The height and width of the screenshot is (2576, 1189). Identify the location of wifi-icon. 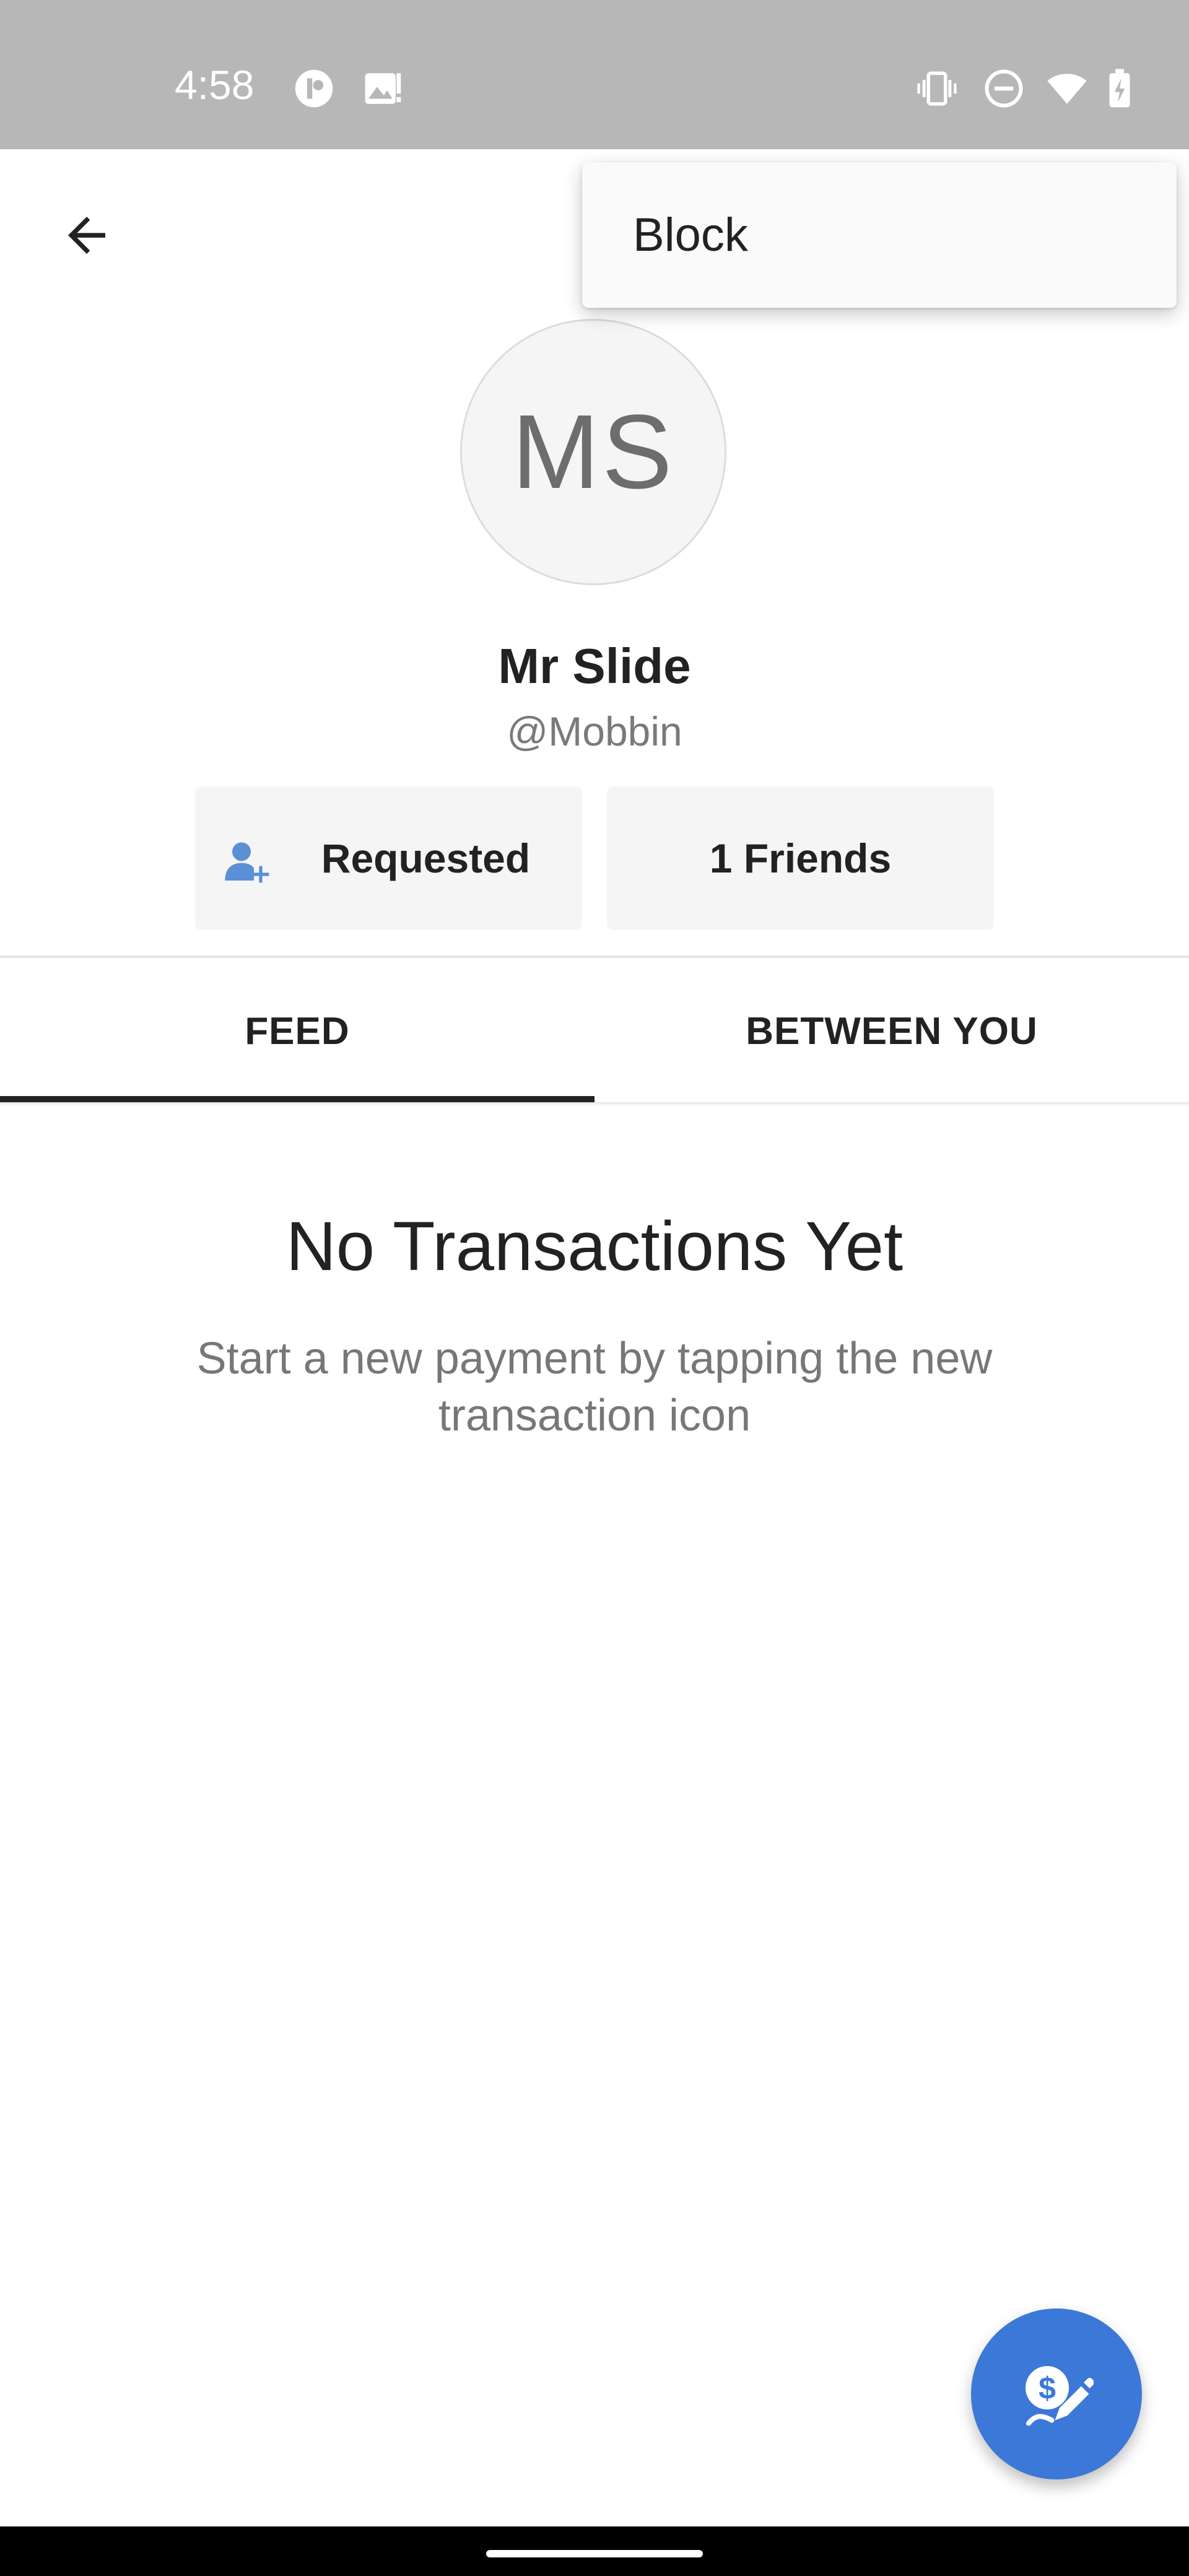
(1067, 89).